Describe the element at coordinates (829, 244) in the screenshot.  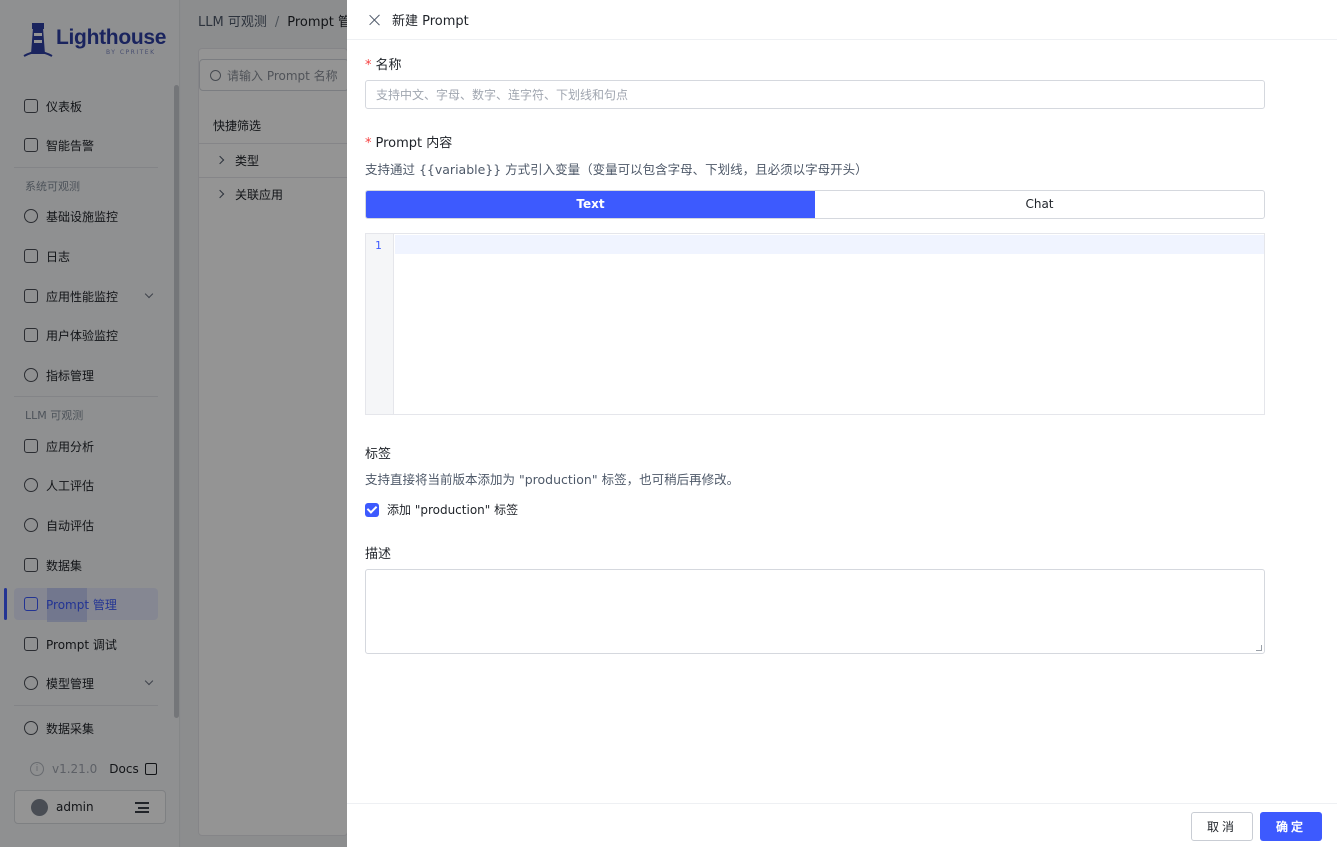
I see `active-line` at that location.